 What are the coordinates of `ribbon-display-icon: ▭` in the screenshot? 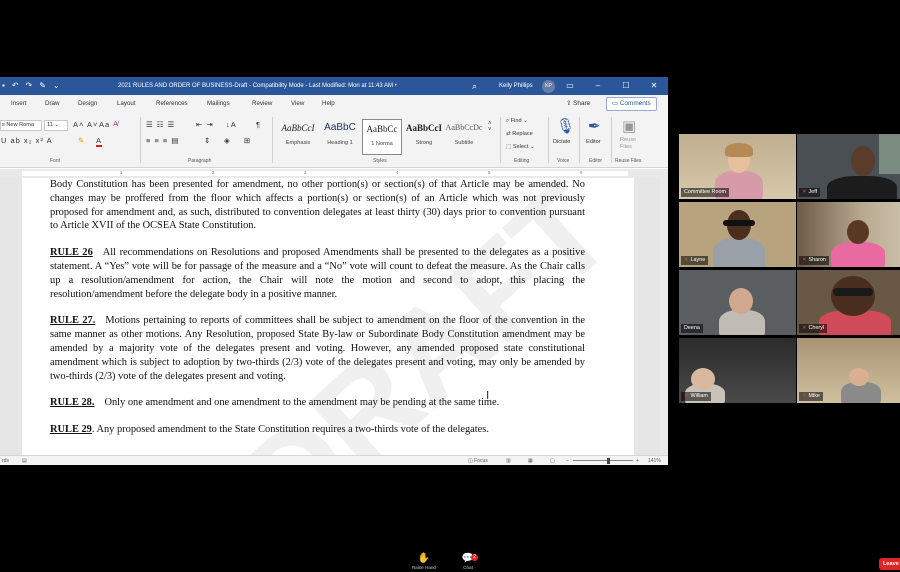 It's located at (570, 86).